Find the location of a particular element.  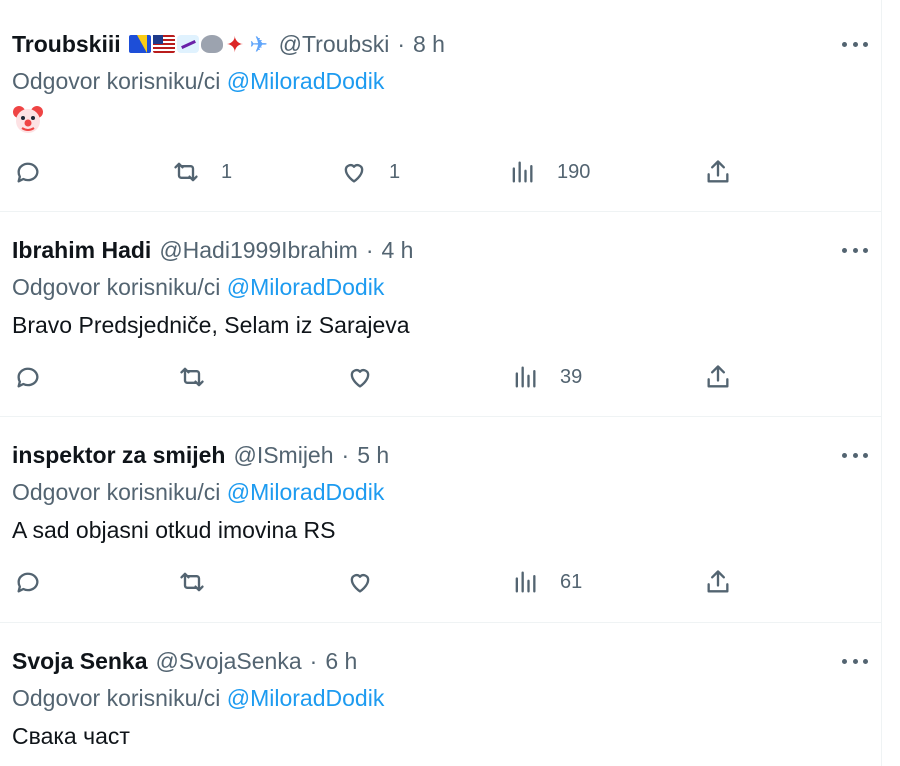

retweet-button: 1 is located at coordinates (202, 172).